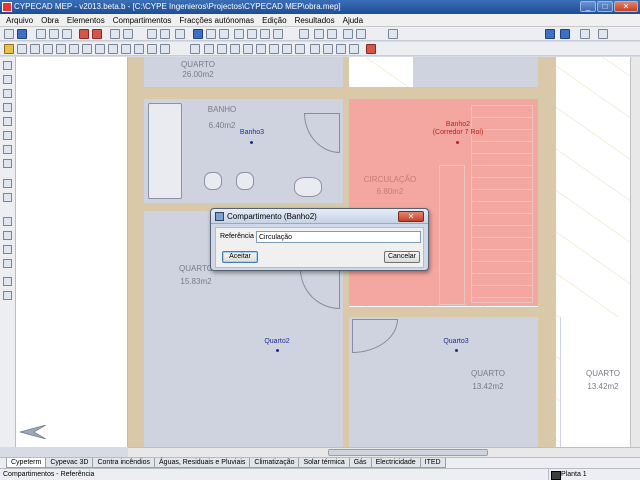 The height and width of the screenshot is (480, 640). Describe the element at coordinates (26, 463) in the screenshot. I see `tab-cypeterm: Cypeterm` at that location.